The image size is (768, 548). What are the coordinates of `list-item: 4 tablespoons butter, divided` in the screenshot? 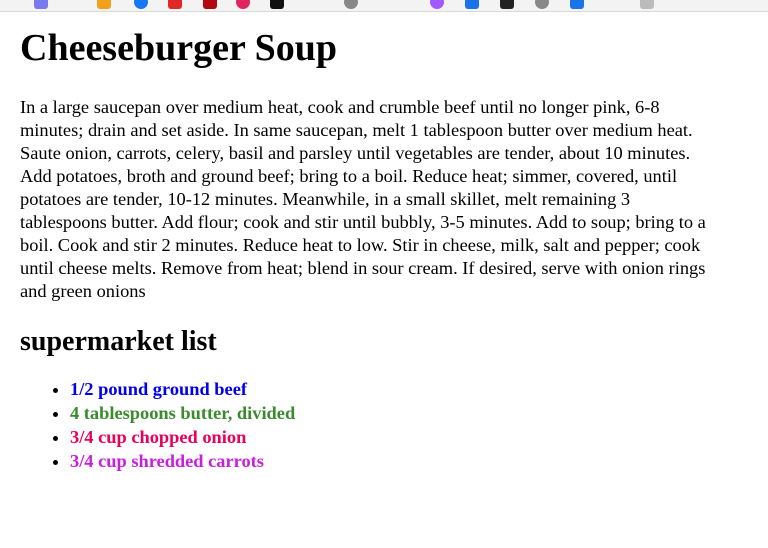 It's located at (395, 413).